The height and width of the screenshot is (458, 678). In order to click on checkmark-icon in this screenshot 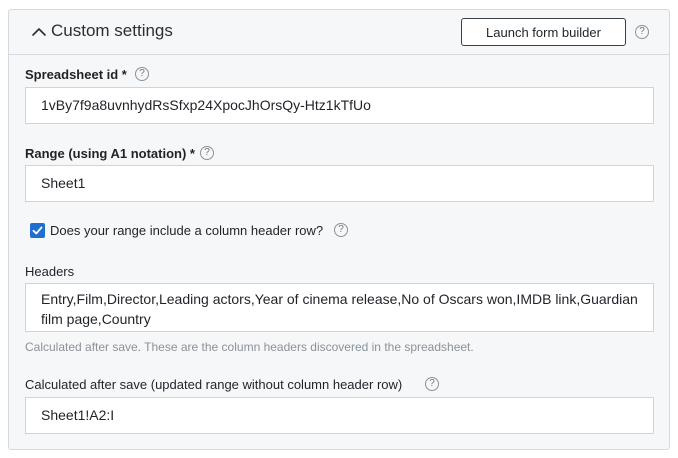, I will do `click(37, 230)`.